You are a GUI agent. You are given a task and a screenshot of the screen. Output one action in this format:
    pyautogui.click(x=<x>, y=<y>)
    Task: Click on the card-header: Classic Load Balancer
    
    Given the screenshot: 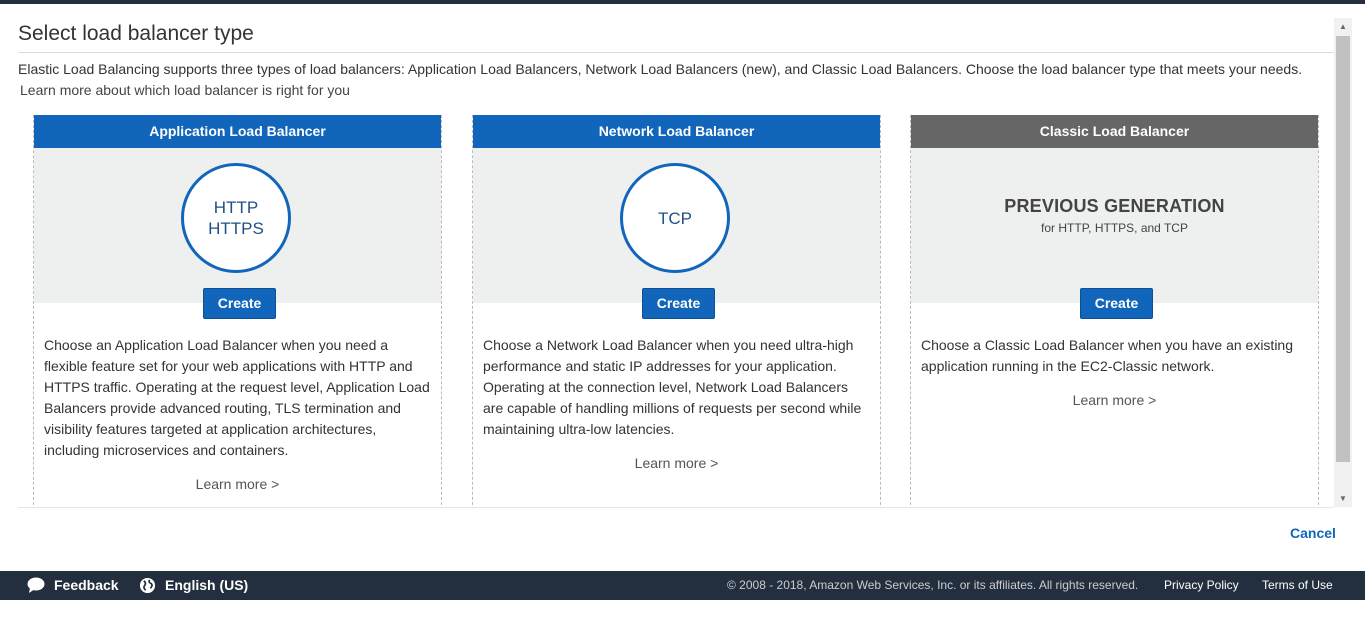 What is the action you would take?
    pyautogui.click(x=1114, y=131)
    